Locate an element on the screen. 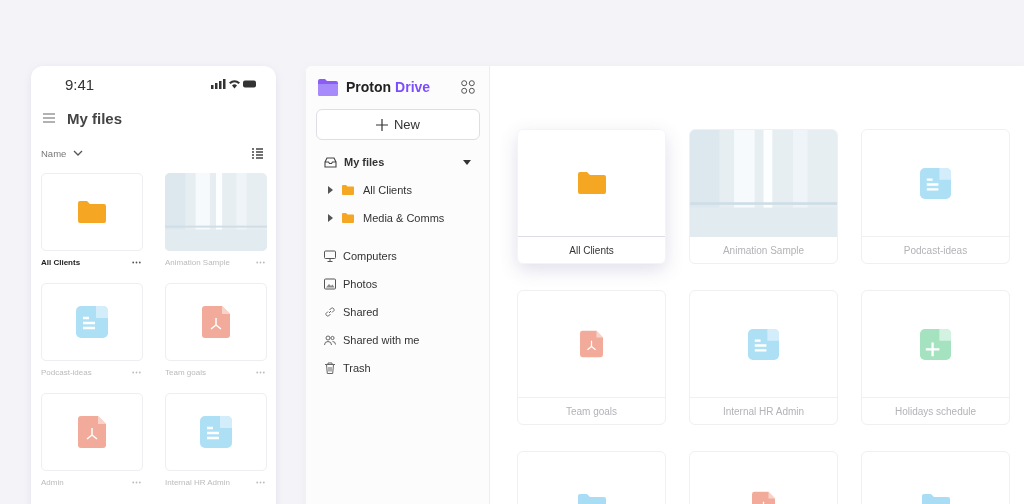 This screenshot has width=1024, height=504. status-time: 9:41 is located at coordinates (80, 84).